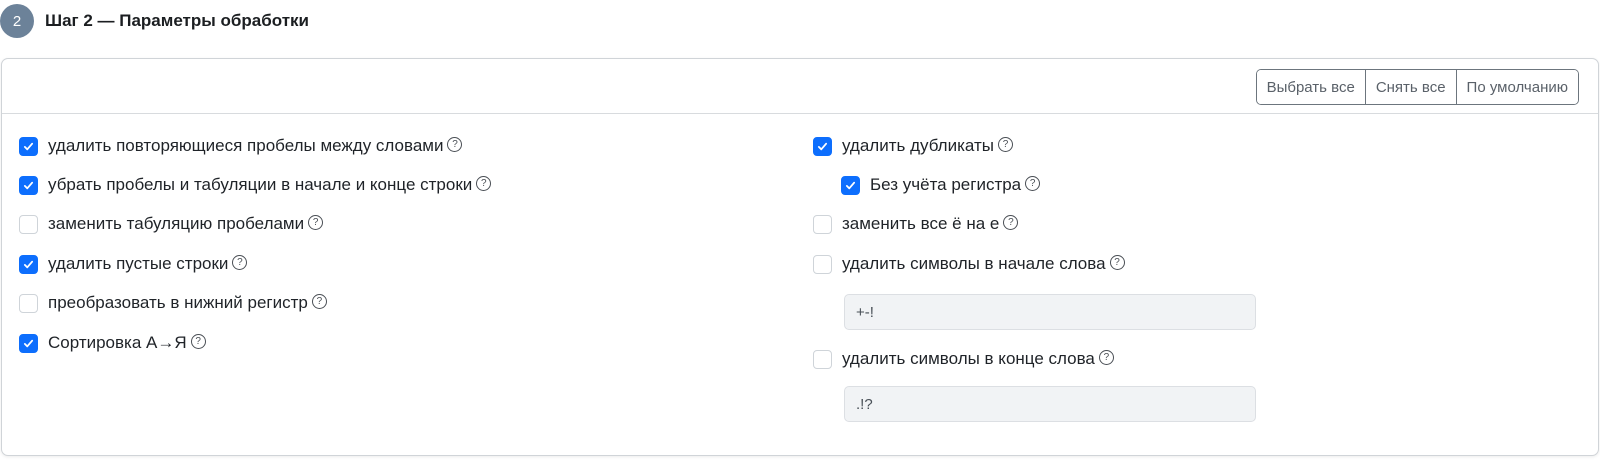 This screenshot has height=464, width=1600. Describe the element at coordinates (177, 20) in the screenshot. I see `step-title: Шаг 2 — Параметры обработки` at that location.